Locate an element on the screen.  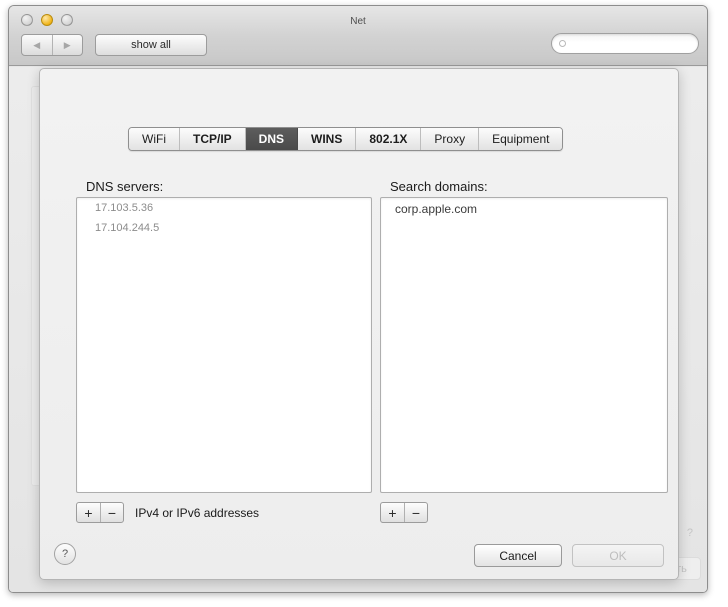
list-item: 17.104.244.5 is located at coordinates (224, 228).